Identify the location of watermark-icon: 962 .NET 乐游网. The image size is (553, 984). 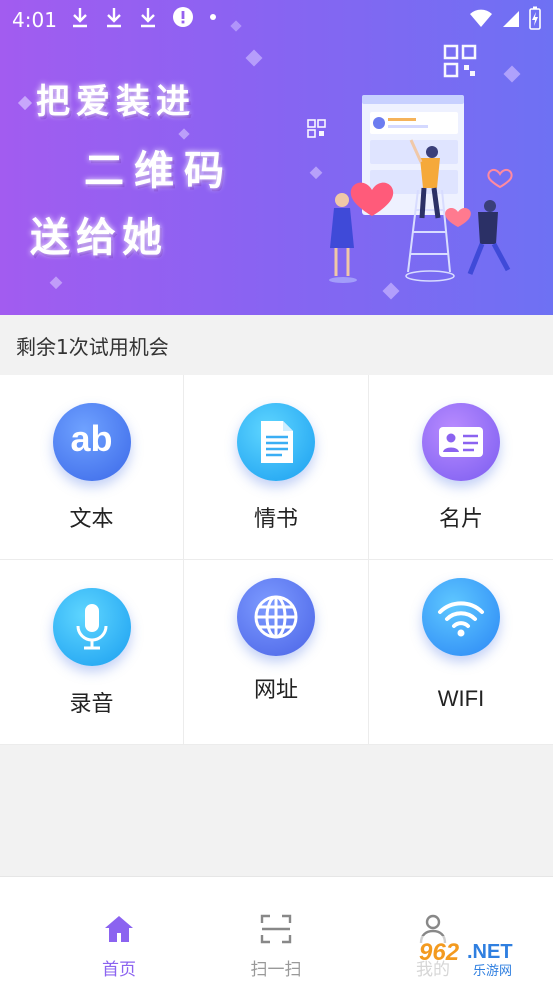
(479, 957).